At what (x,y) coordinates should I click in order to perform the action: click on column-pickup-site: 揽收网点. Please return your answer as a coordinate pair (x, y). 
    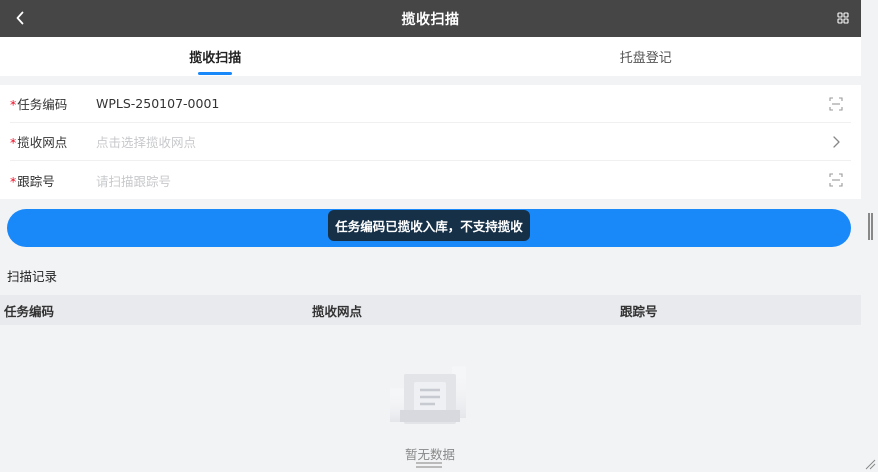
    Looking at the image, I should click on (337, 311).